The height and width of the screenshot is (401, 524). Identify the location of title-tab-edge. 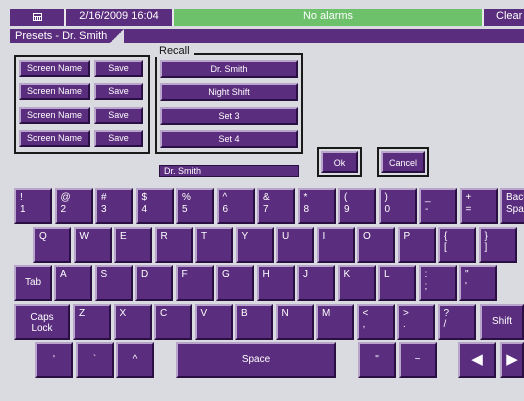
(117, 36).